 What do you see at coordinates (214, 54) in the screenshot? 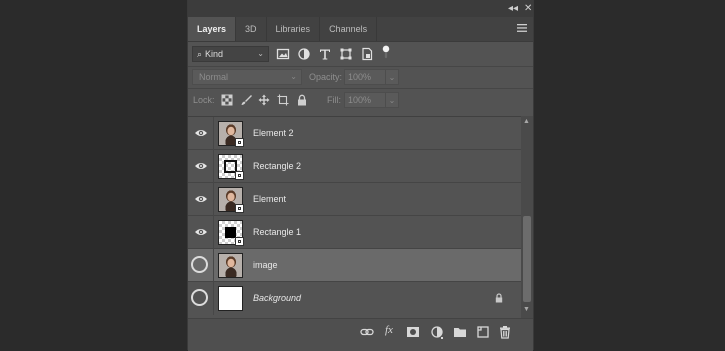
I see `kind-filter-label: Kind` at bounding box center [214, 54].